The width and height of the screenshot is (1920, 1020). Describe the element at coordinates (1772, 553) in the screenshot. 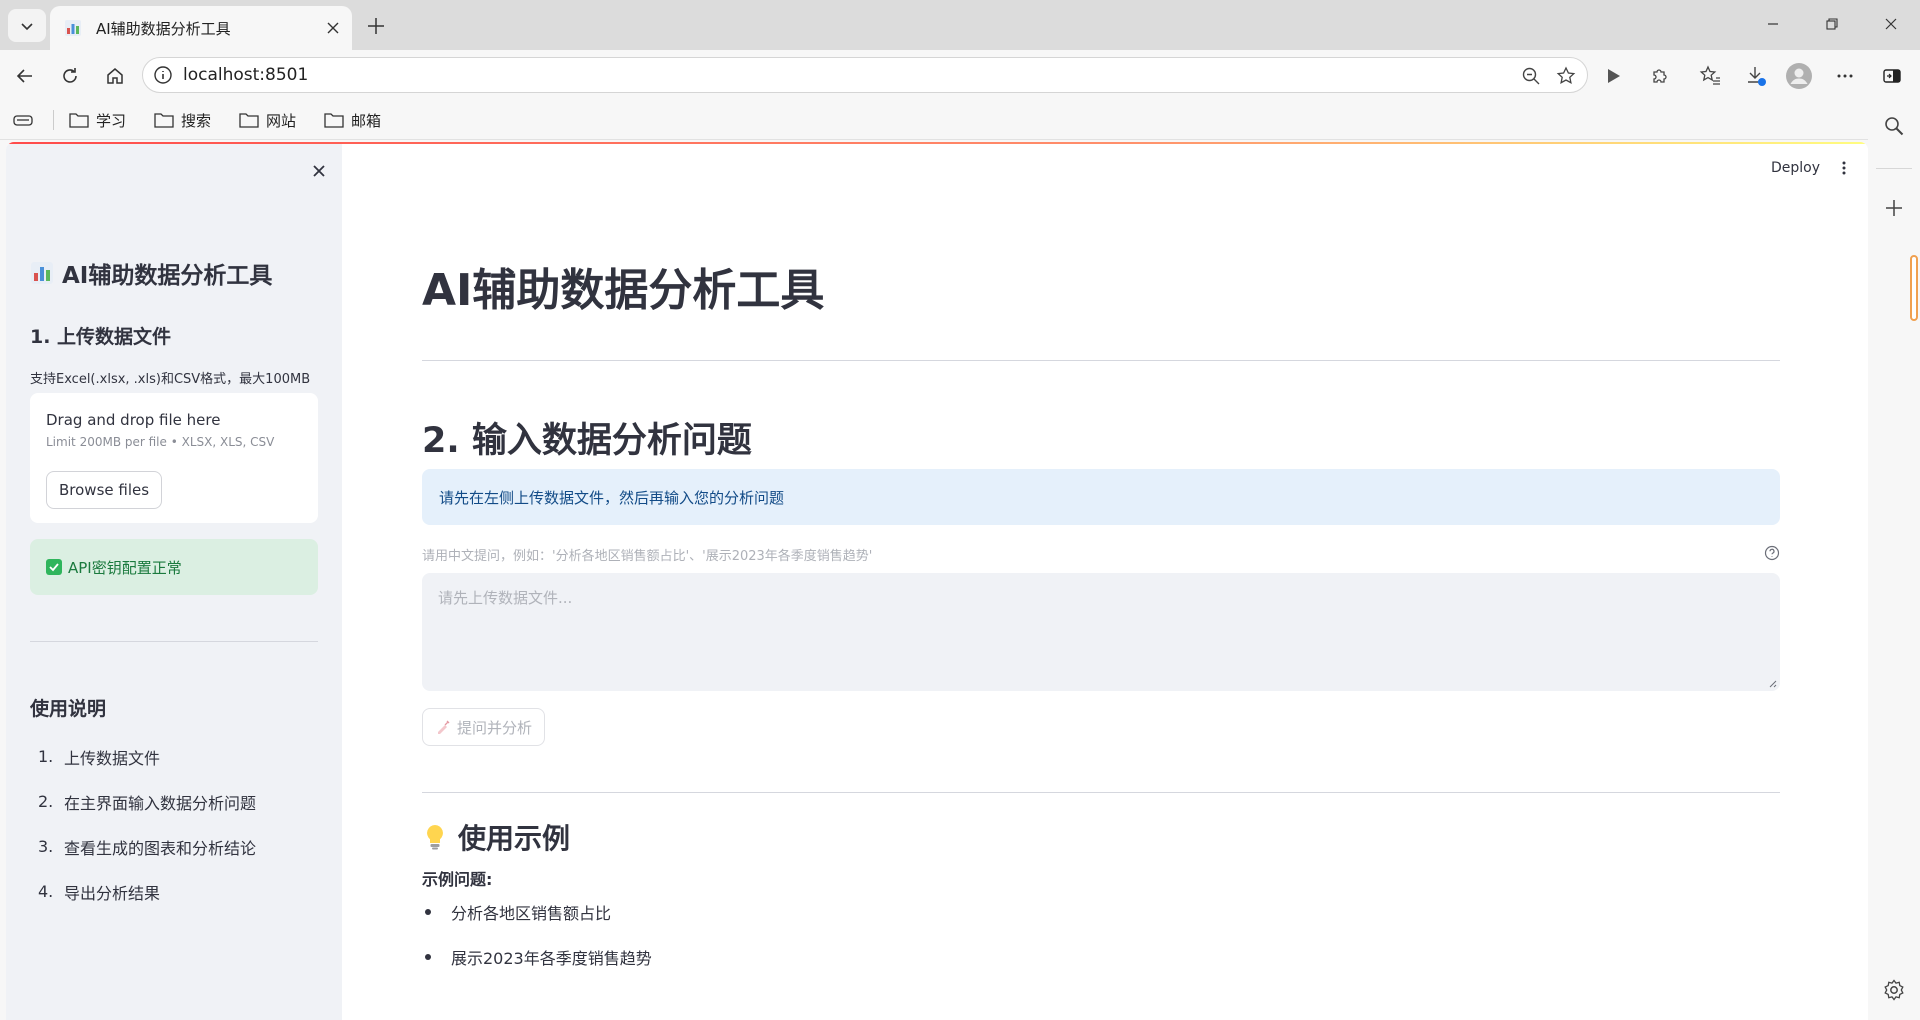

I see `help-icon` at that location.